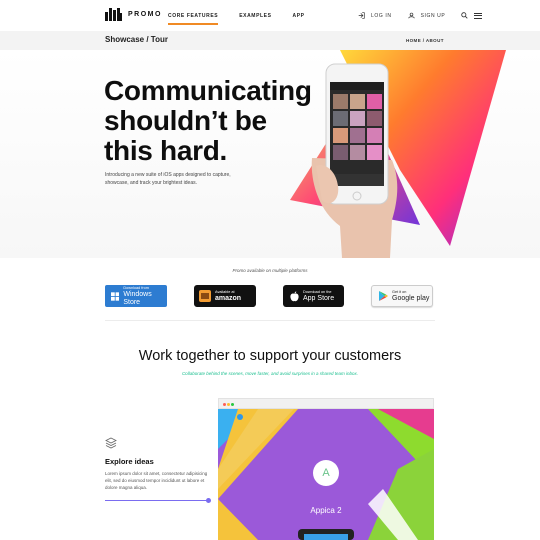 The width and height of the screenshot is (540, 540). I want to click on nav-examples: EXAMPLES, so click(255, 18).